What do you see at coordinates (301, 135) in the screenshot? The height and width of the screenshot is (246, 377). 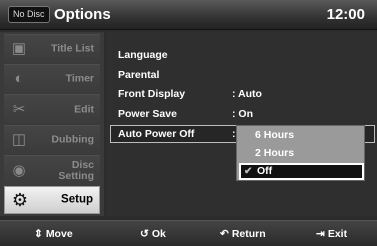 I see `option-6-hours: 6 Hours` at bounding box center [301, 135].